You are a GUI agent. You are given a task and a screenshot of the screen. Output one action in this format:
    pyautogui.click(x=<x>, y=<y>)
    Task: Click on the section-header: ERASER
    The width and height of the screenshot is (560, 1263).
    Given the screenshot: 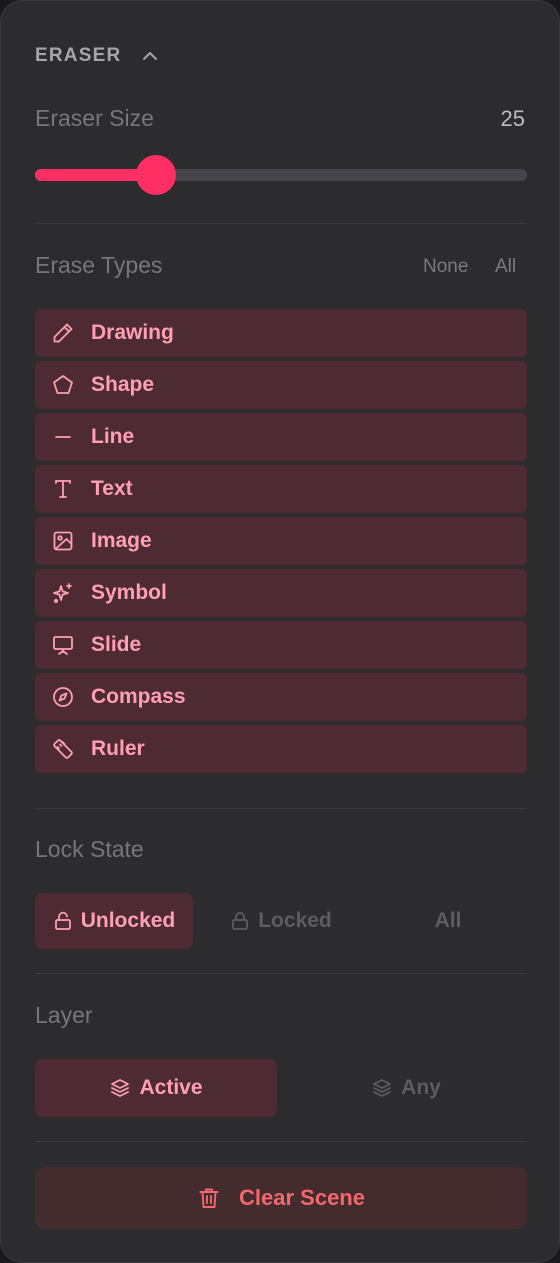 What is the action you would take?
    pyautogui.click(x=97, y=56)
    